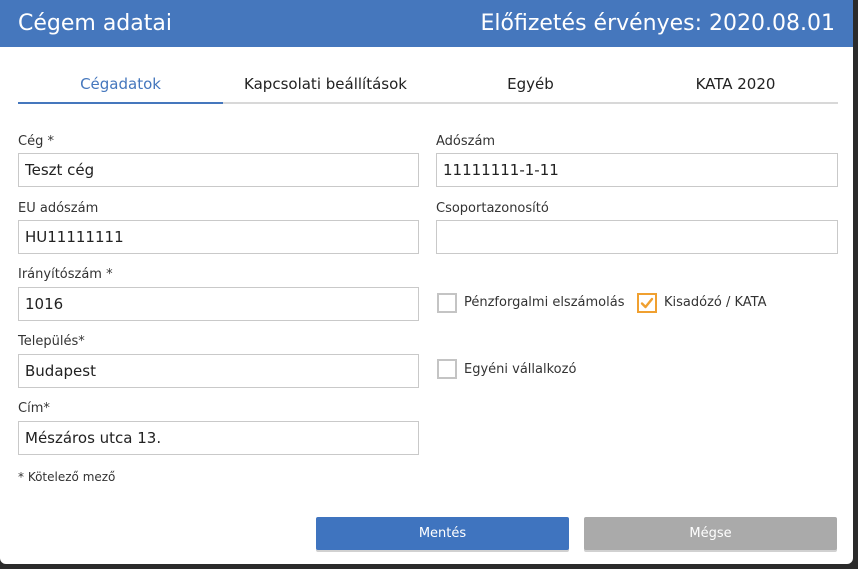 The height and width of the screenshot is (569, 858). What do you see at coordinates (637, 237) in the screenshot?
I see `group-id-field` at bounding box center [637, 237].